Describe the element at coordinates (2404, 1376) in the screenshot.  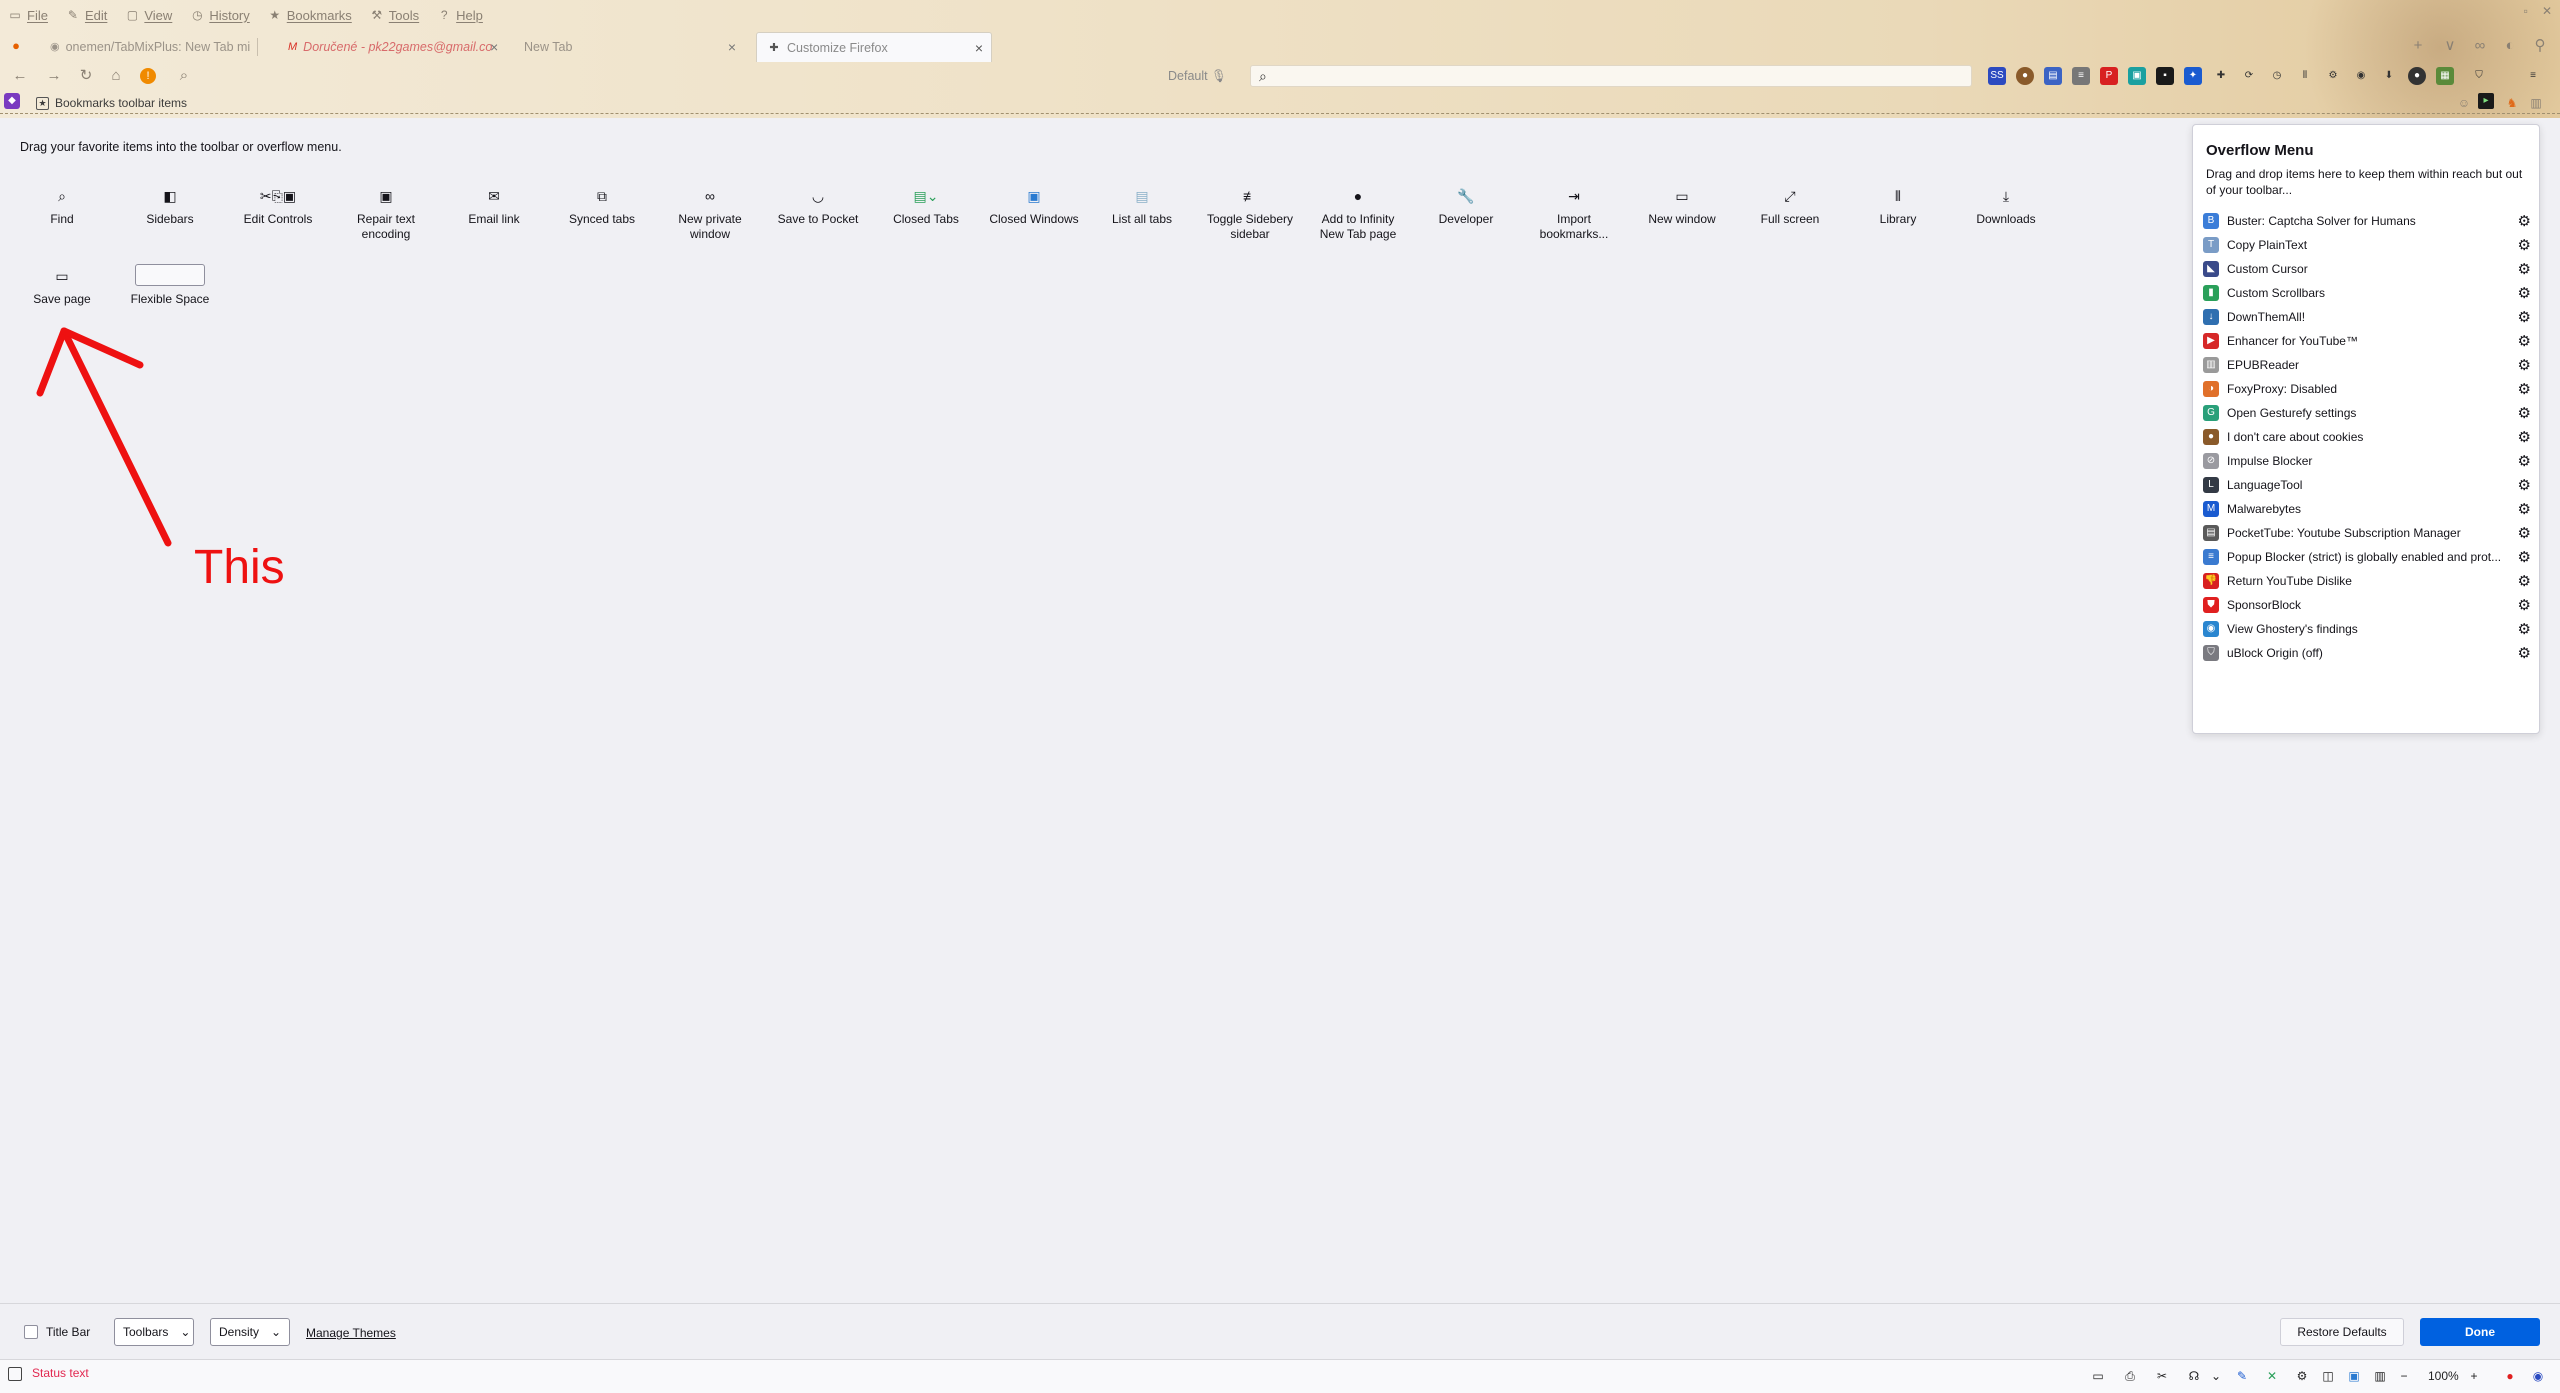
I see `zoom-out-icon: −` at that location.